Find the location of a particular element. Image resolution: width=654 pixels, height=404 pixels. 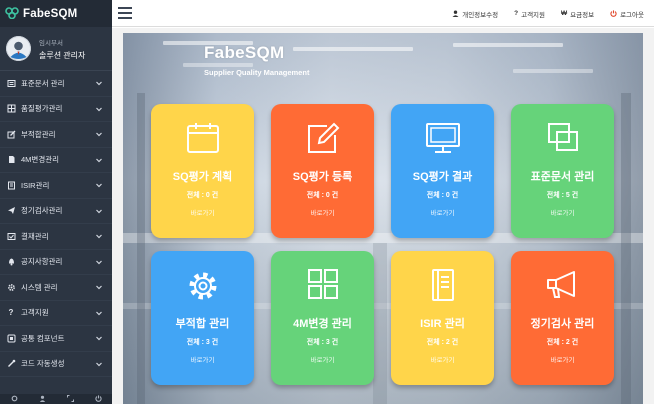

won-icon: ₩ is located at coordinates (564, 13).